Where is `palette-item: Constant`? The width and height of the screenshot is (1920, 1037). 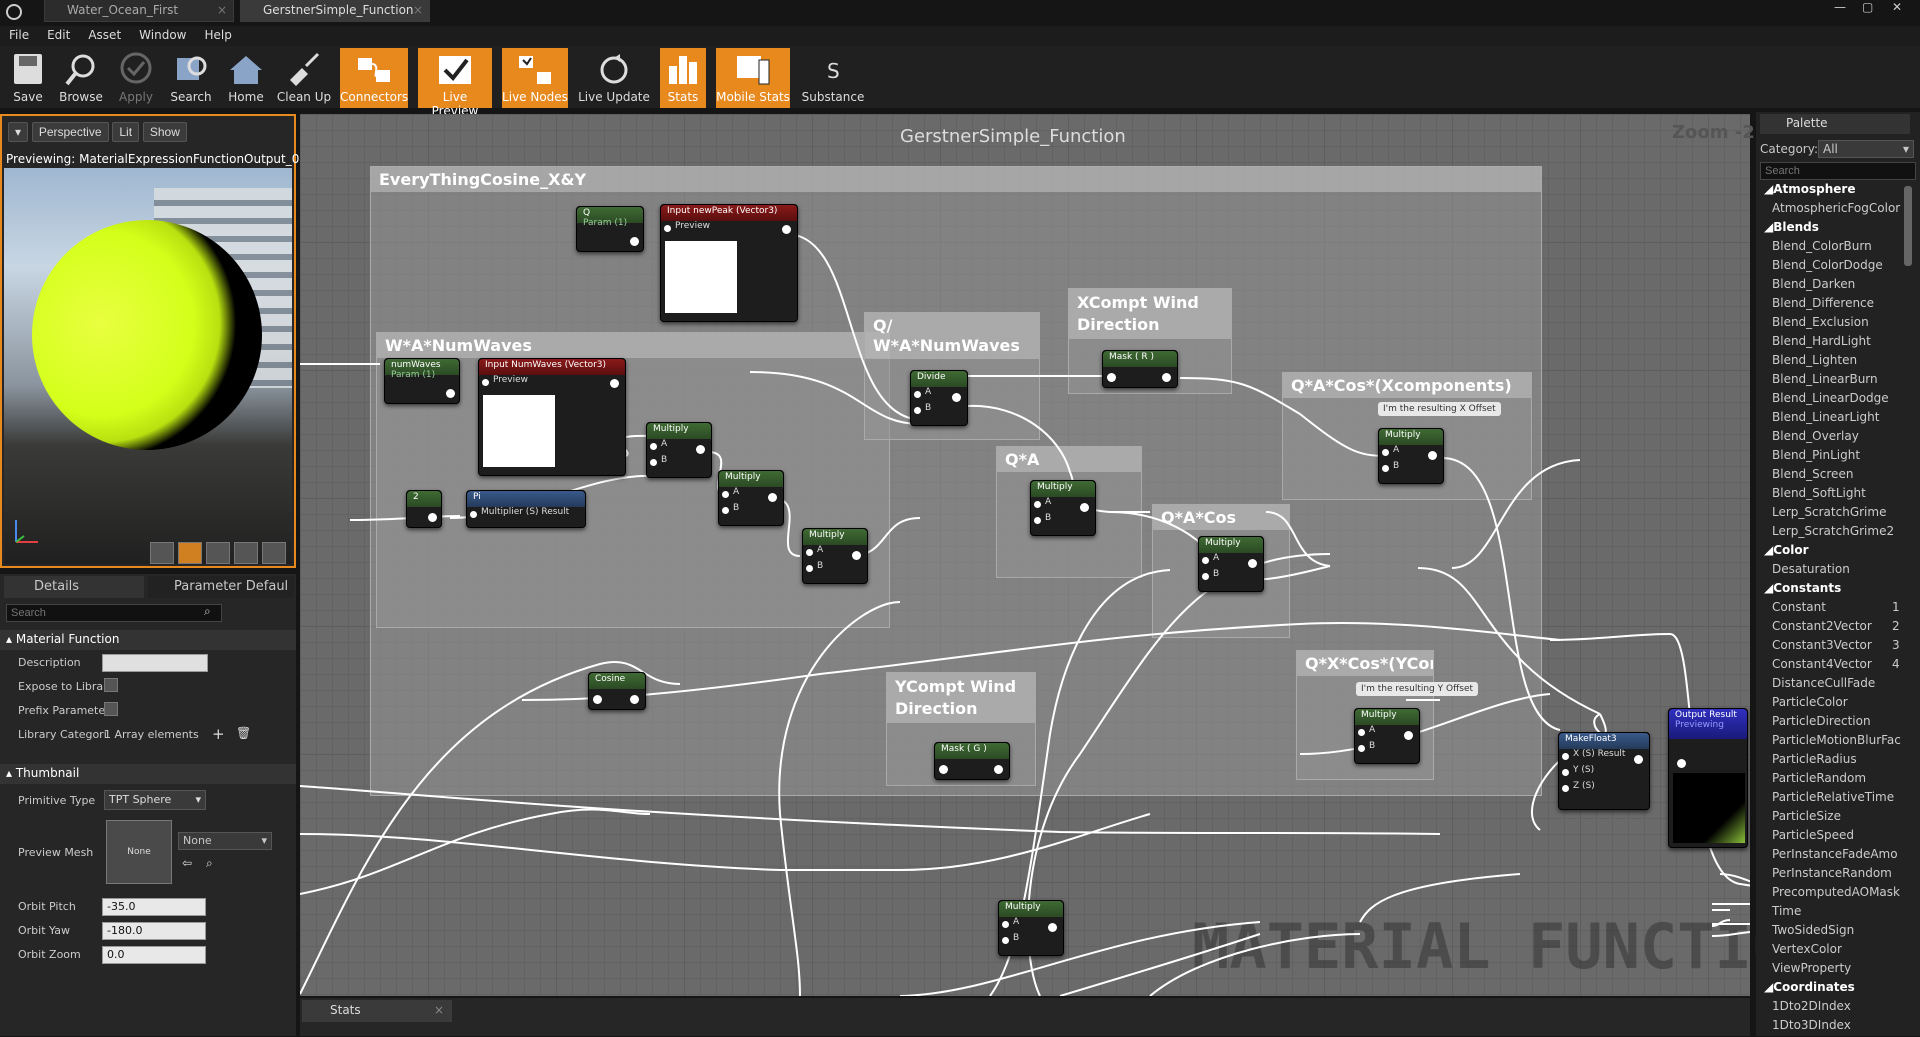
palette-item: Constant is located at coordinates (1799, 609).